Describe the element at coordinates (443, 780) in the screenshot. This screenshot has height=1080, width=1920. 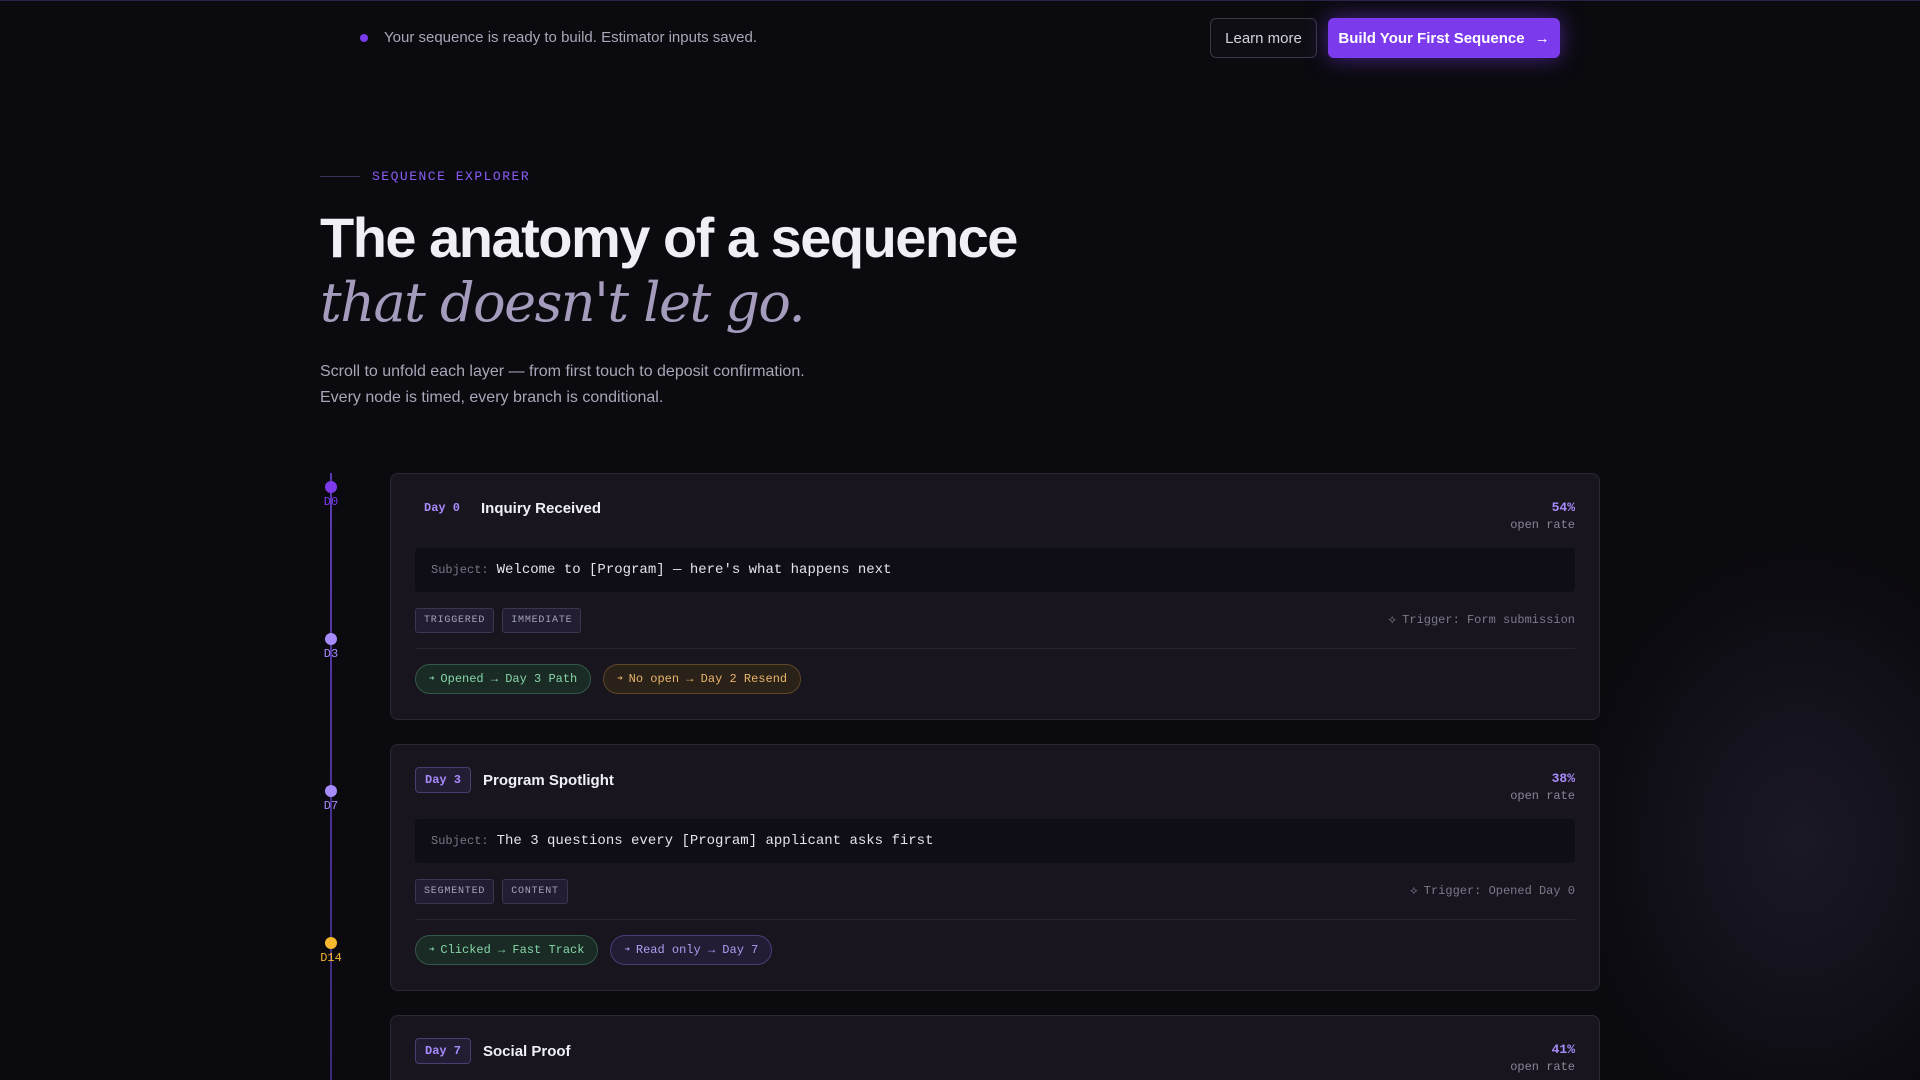
I see `day-badge: Day 3` at that location.